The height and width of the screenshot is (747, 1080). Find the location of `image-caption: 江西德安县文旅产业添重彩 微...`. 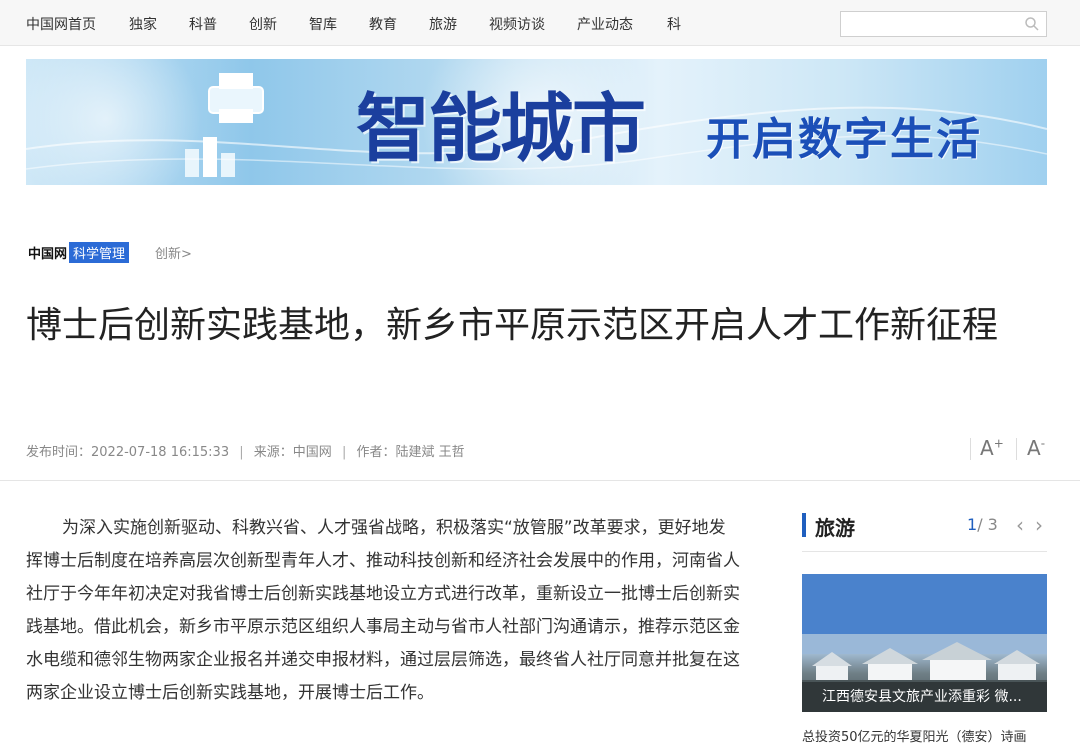

image-caption: 江西德安县文旅产业添重彩 微... is located at coordinates (924, 697).